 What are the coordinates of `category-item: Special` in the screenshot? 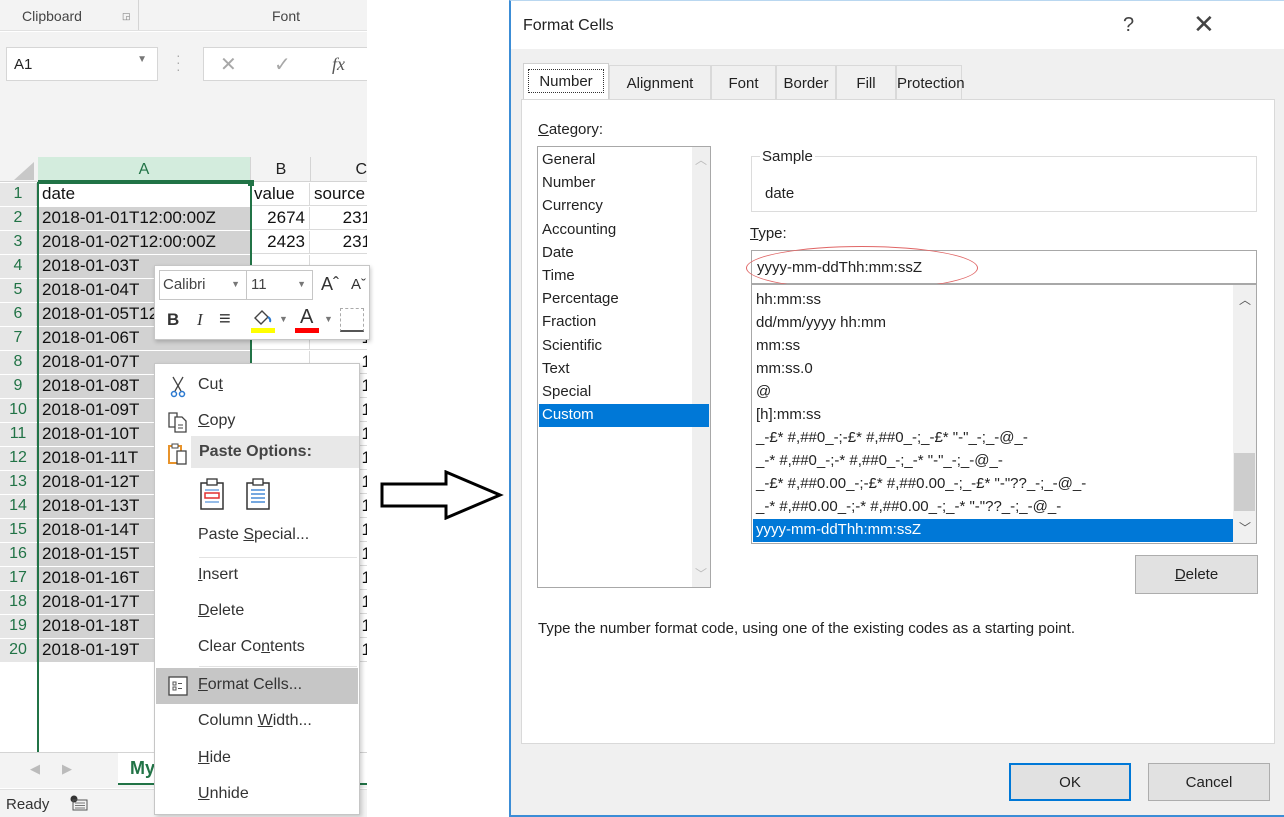 It's located at (624, 392).